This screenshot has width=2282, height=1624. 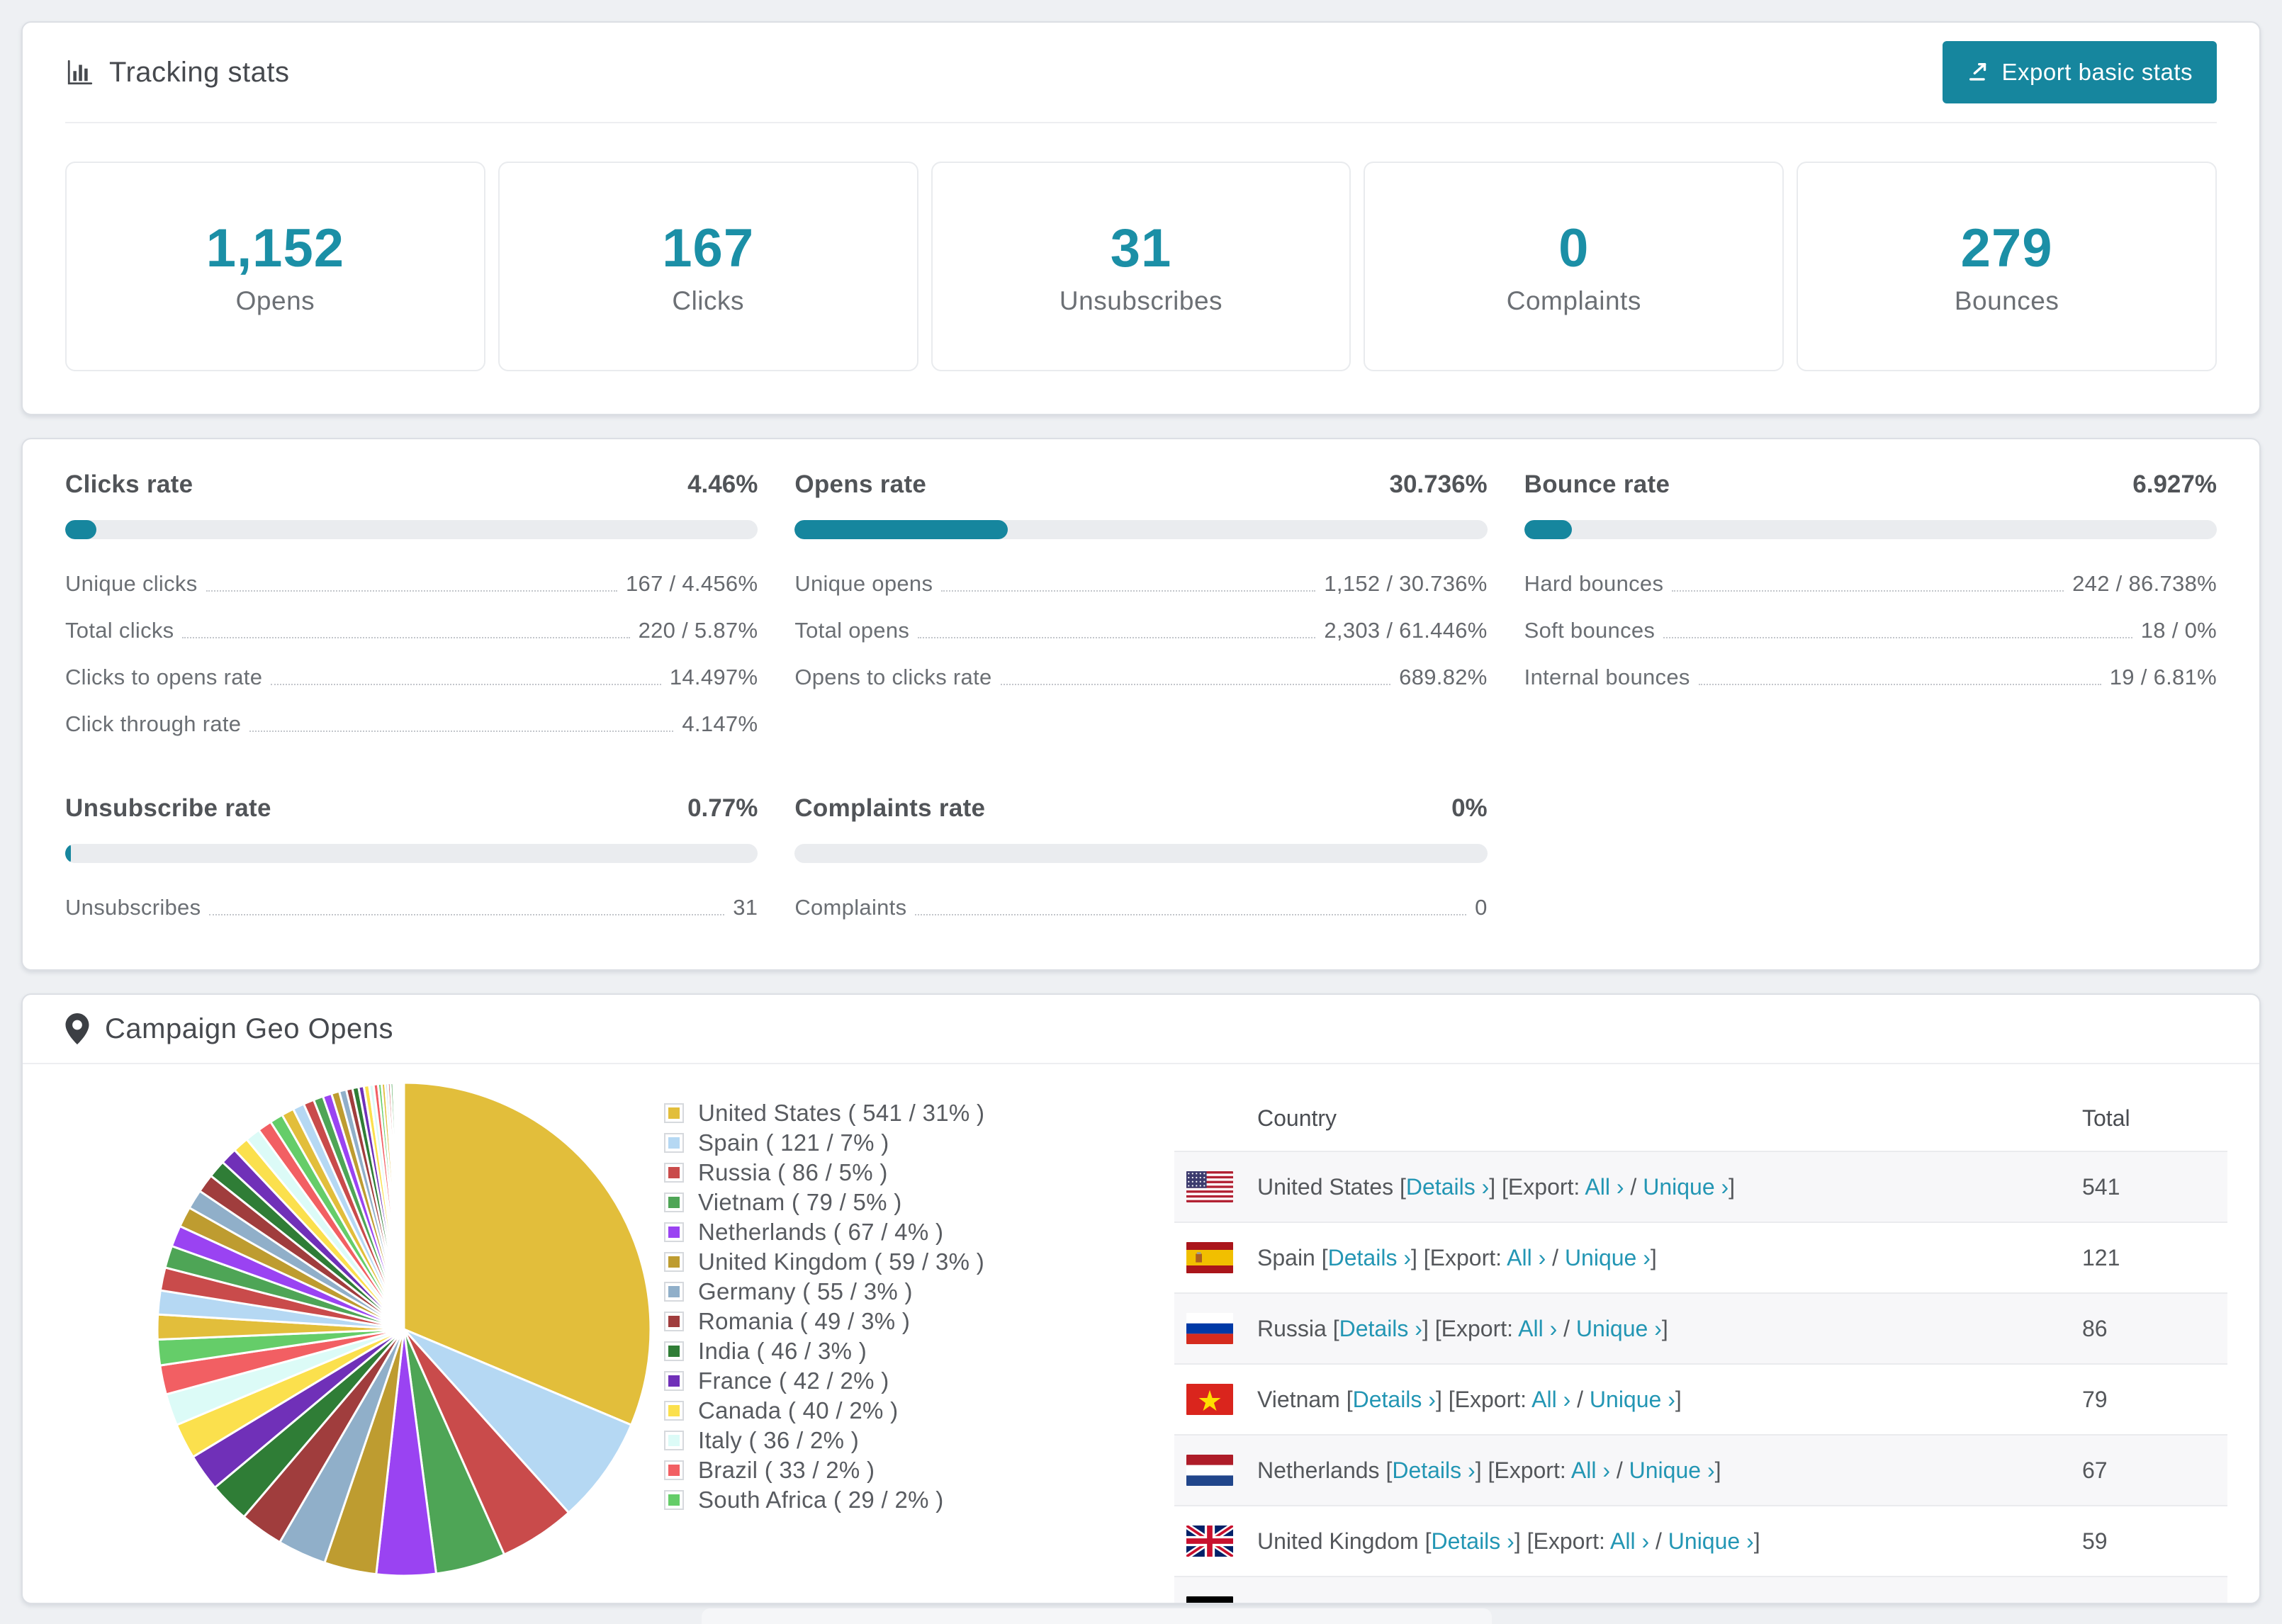 I want to click on country-name-russia: Russia, so click(x=1292, y=1328).